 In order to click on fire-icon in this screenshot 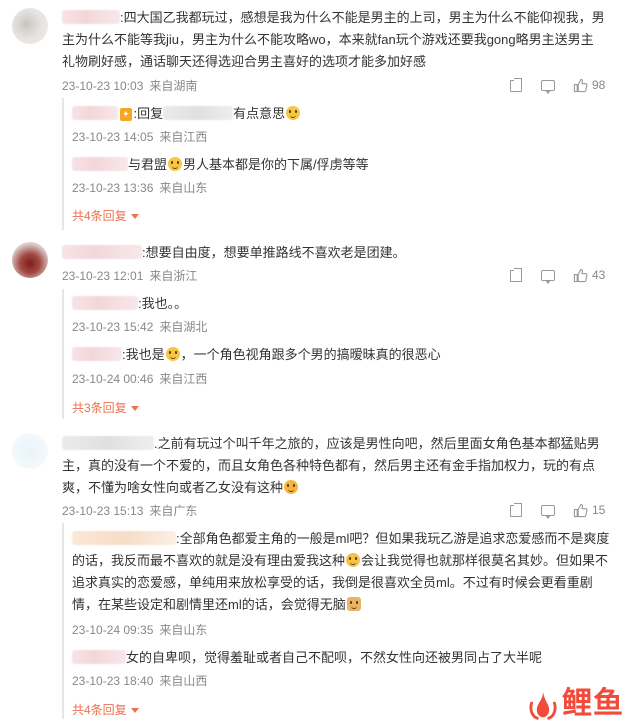, I will do `click(543, 704)`.